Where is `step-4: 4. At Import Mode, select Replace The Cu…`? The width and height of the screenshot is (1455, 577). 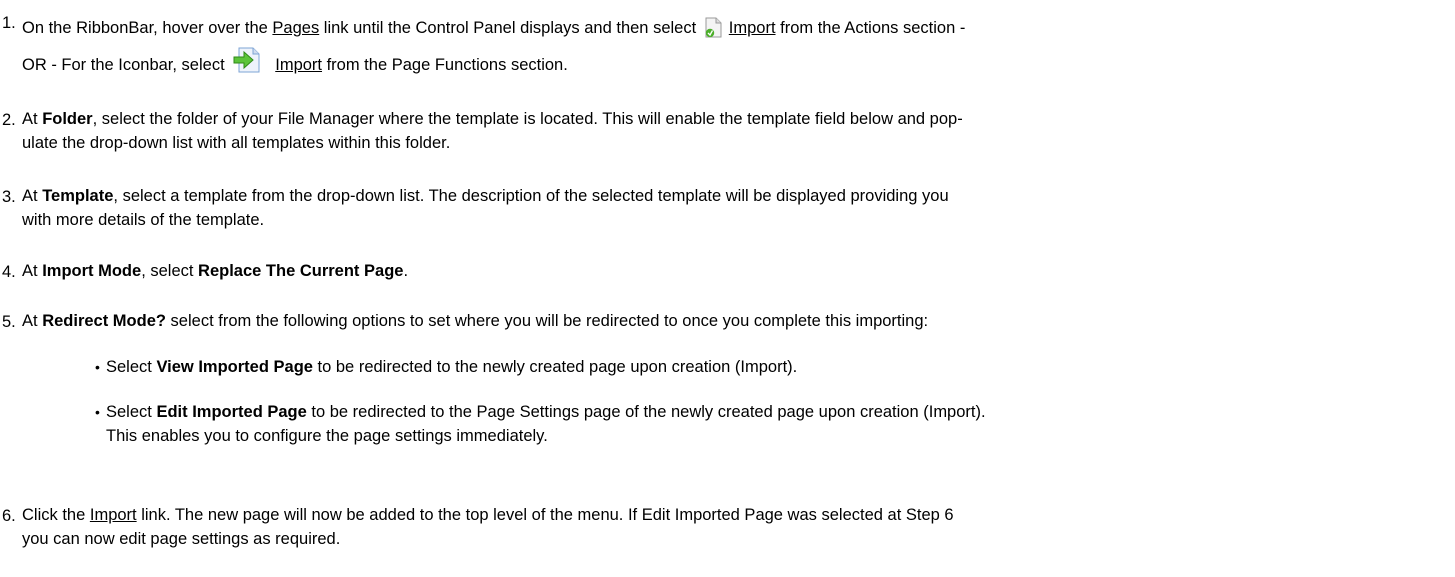 step-4: 4. At Import Mode, select Replace The Cu… is located at coordinates (724, 272).